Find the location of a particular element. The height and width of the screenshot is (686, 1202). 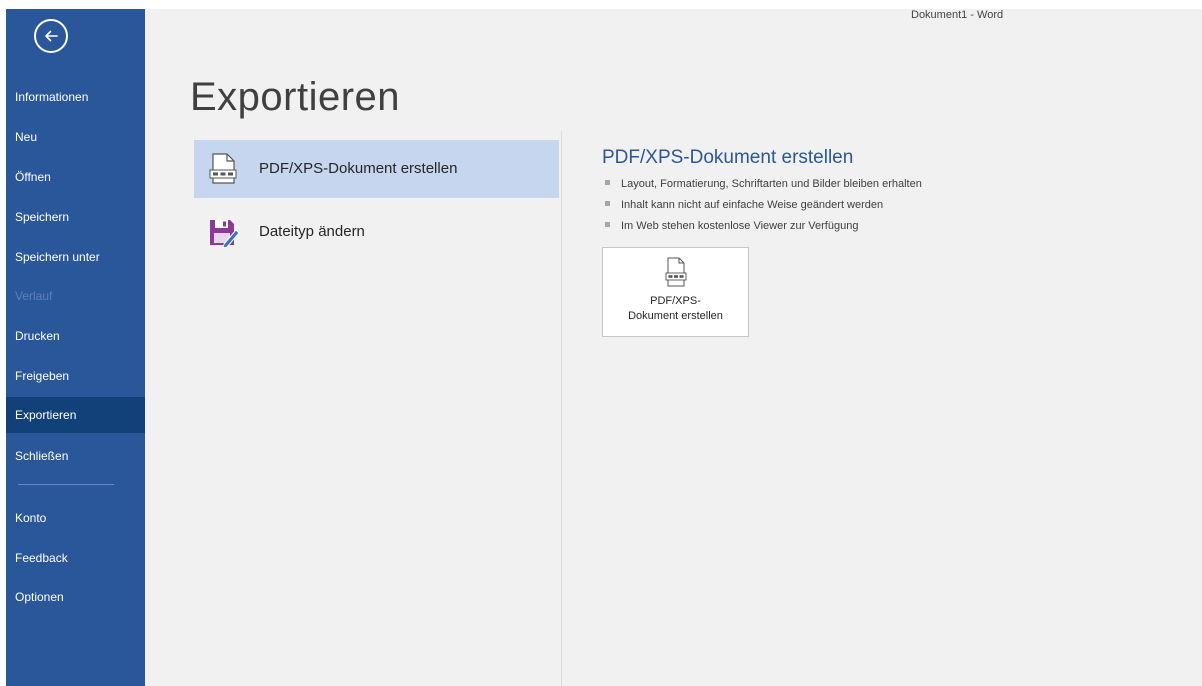

page-title: Exportieren is located at coordinates (295, 97).